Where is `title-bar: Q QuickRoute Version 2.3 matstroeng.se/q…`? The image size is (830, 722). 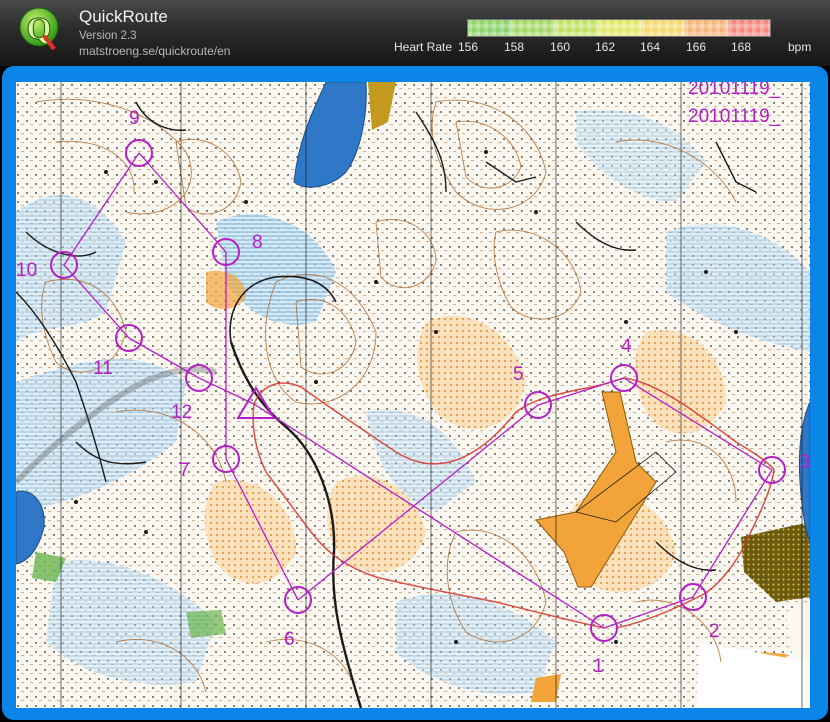 title-bar: Q QuickRoute Version 2.3 matstroeng.se/q… is located at coordinates (415, 33).